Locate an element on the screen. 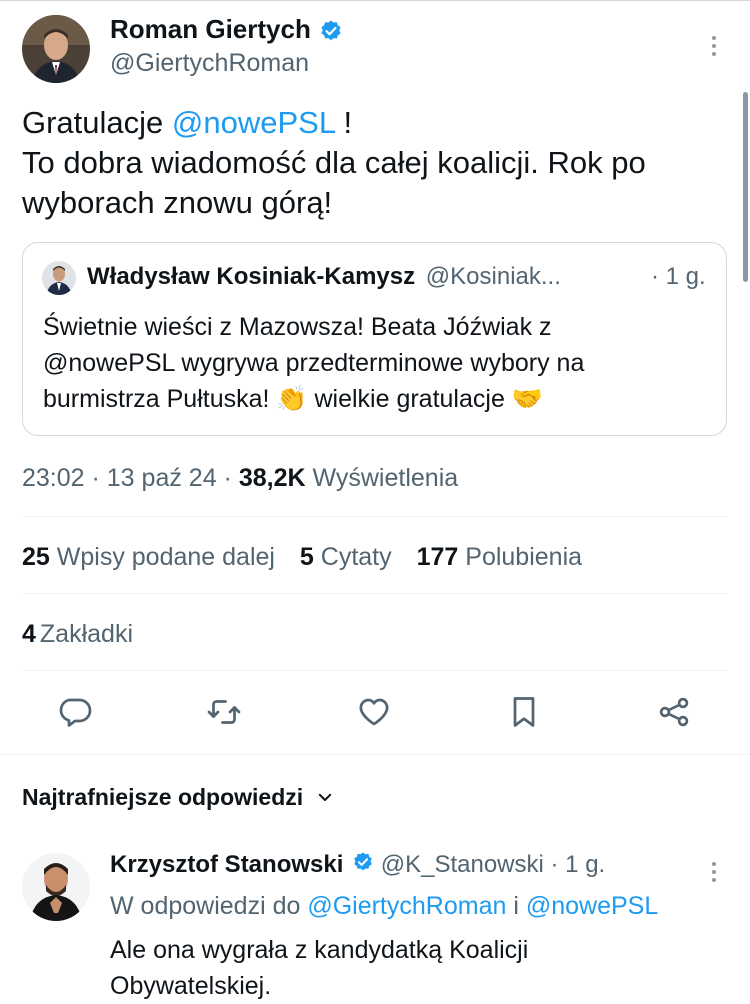 This screenshot has height=1004, width=750. reply-avatar is located at coordinates (56, 887).